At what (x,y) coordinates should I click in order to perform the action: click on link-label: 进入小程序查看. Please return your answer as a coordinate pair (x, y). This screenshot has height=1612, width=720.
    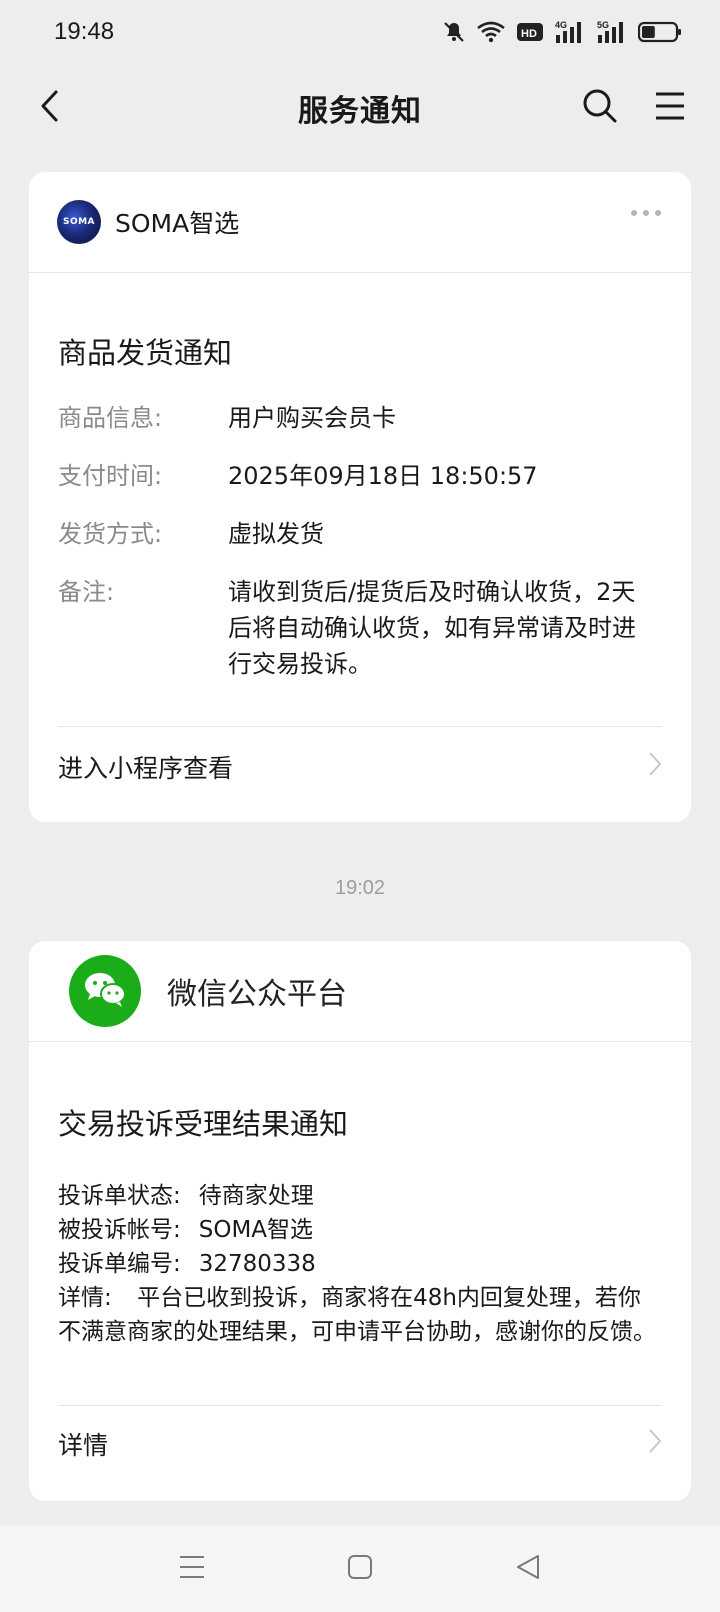
    Looking at the image, I should click on (146, 768).